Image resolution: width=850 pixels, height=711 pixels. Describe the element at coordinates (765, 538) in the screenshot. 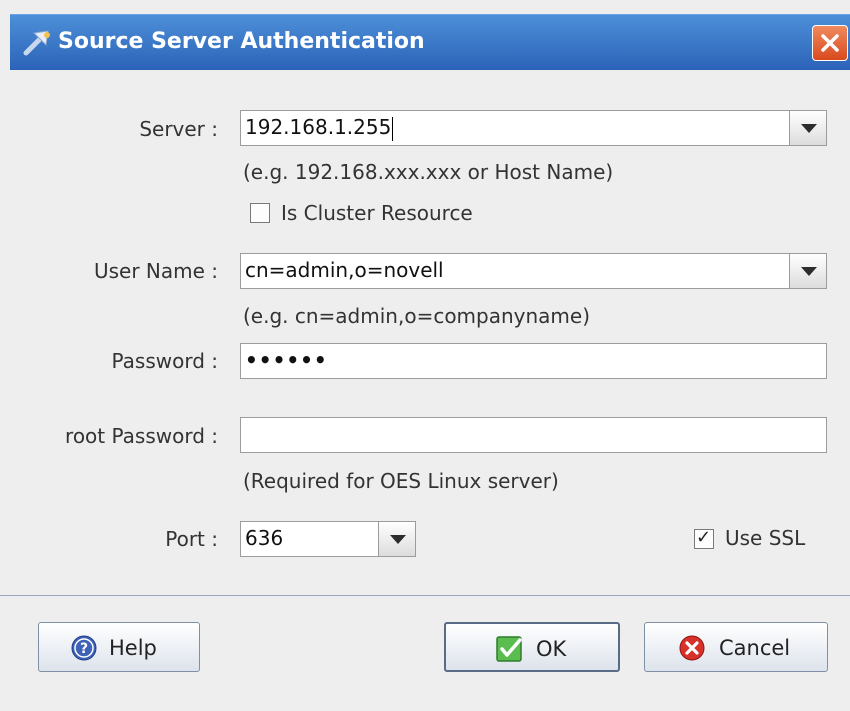

I see `use-ssl-label: Use SSL` at that location.